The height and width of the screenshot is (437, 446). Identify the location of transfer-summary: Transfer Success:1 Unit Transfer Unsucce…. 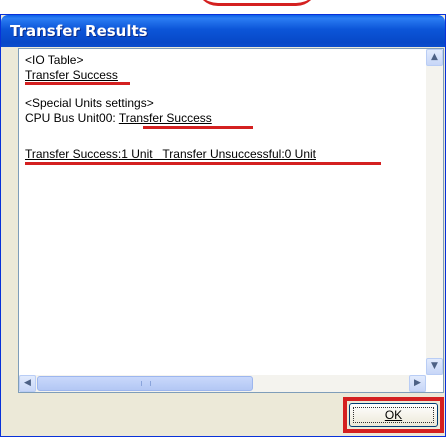
(170, 154).